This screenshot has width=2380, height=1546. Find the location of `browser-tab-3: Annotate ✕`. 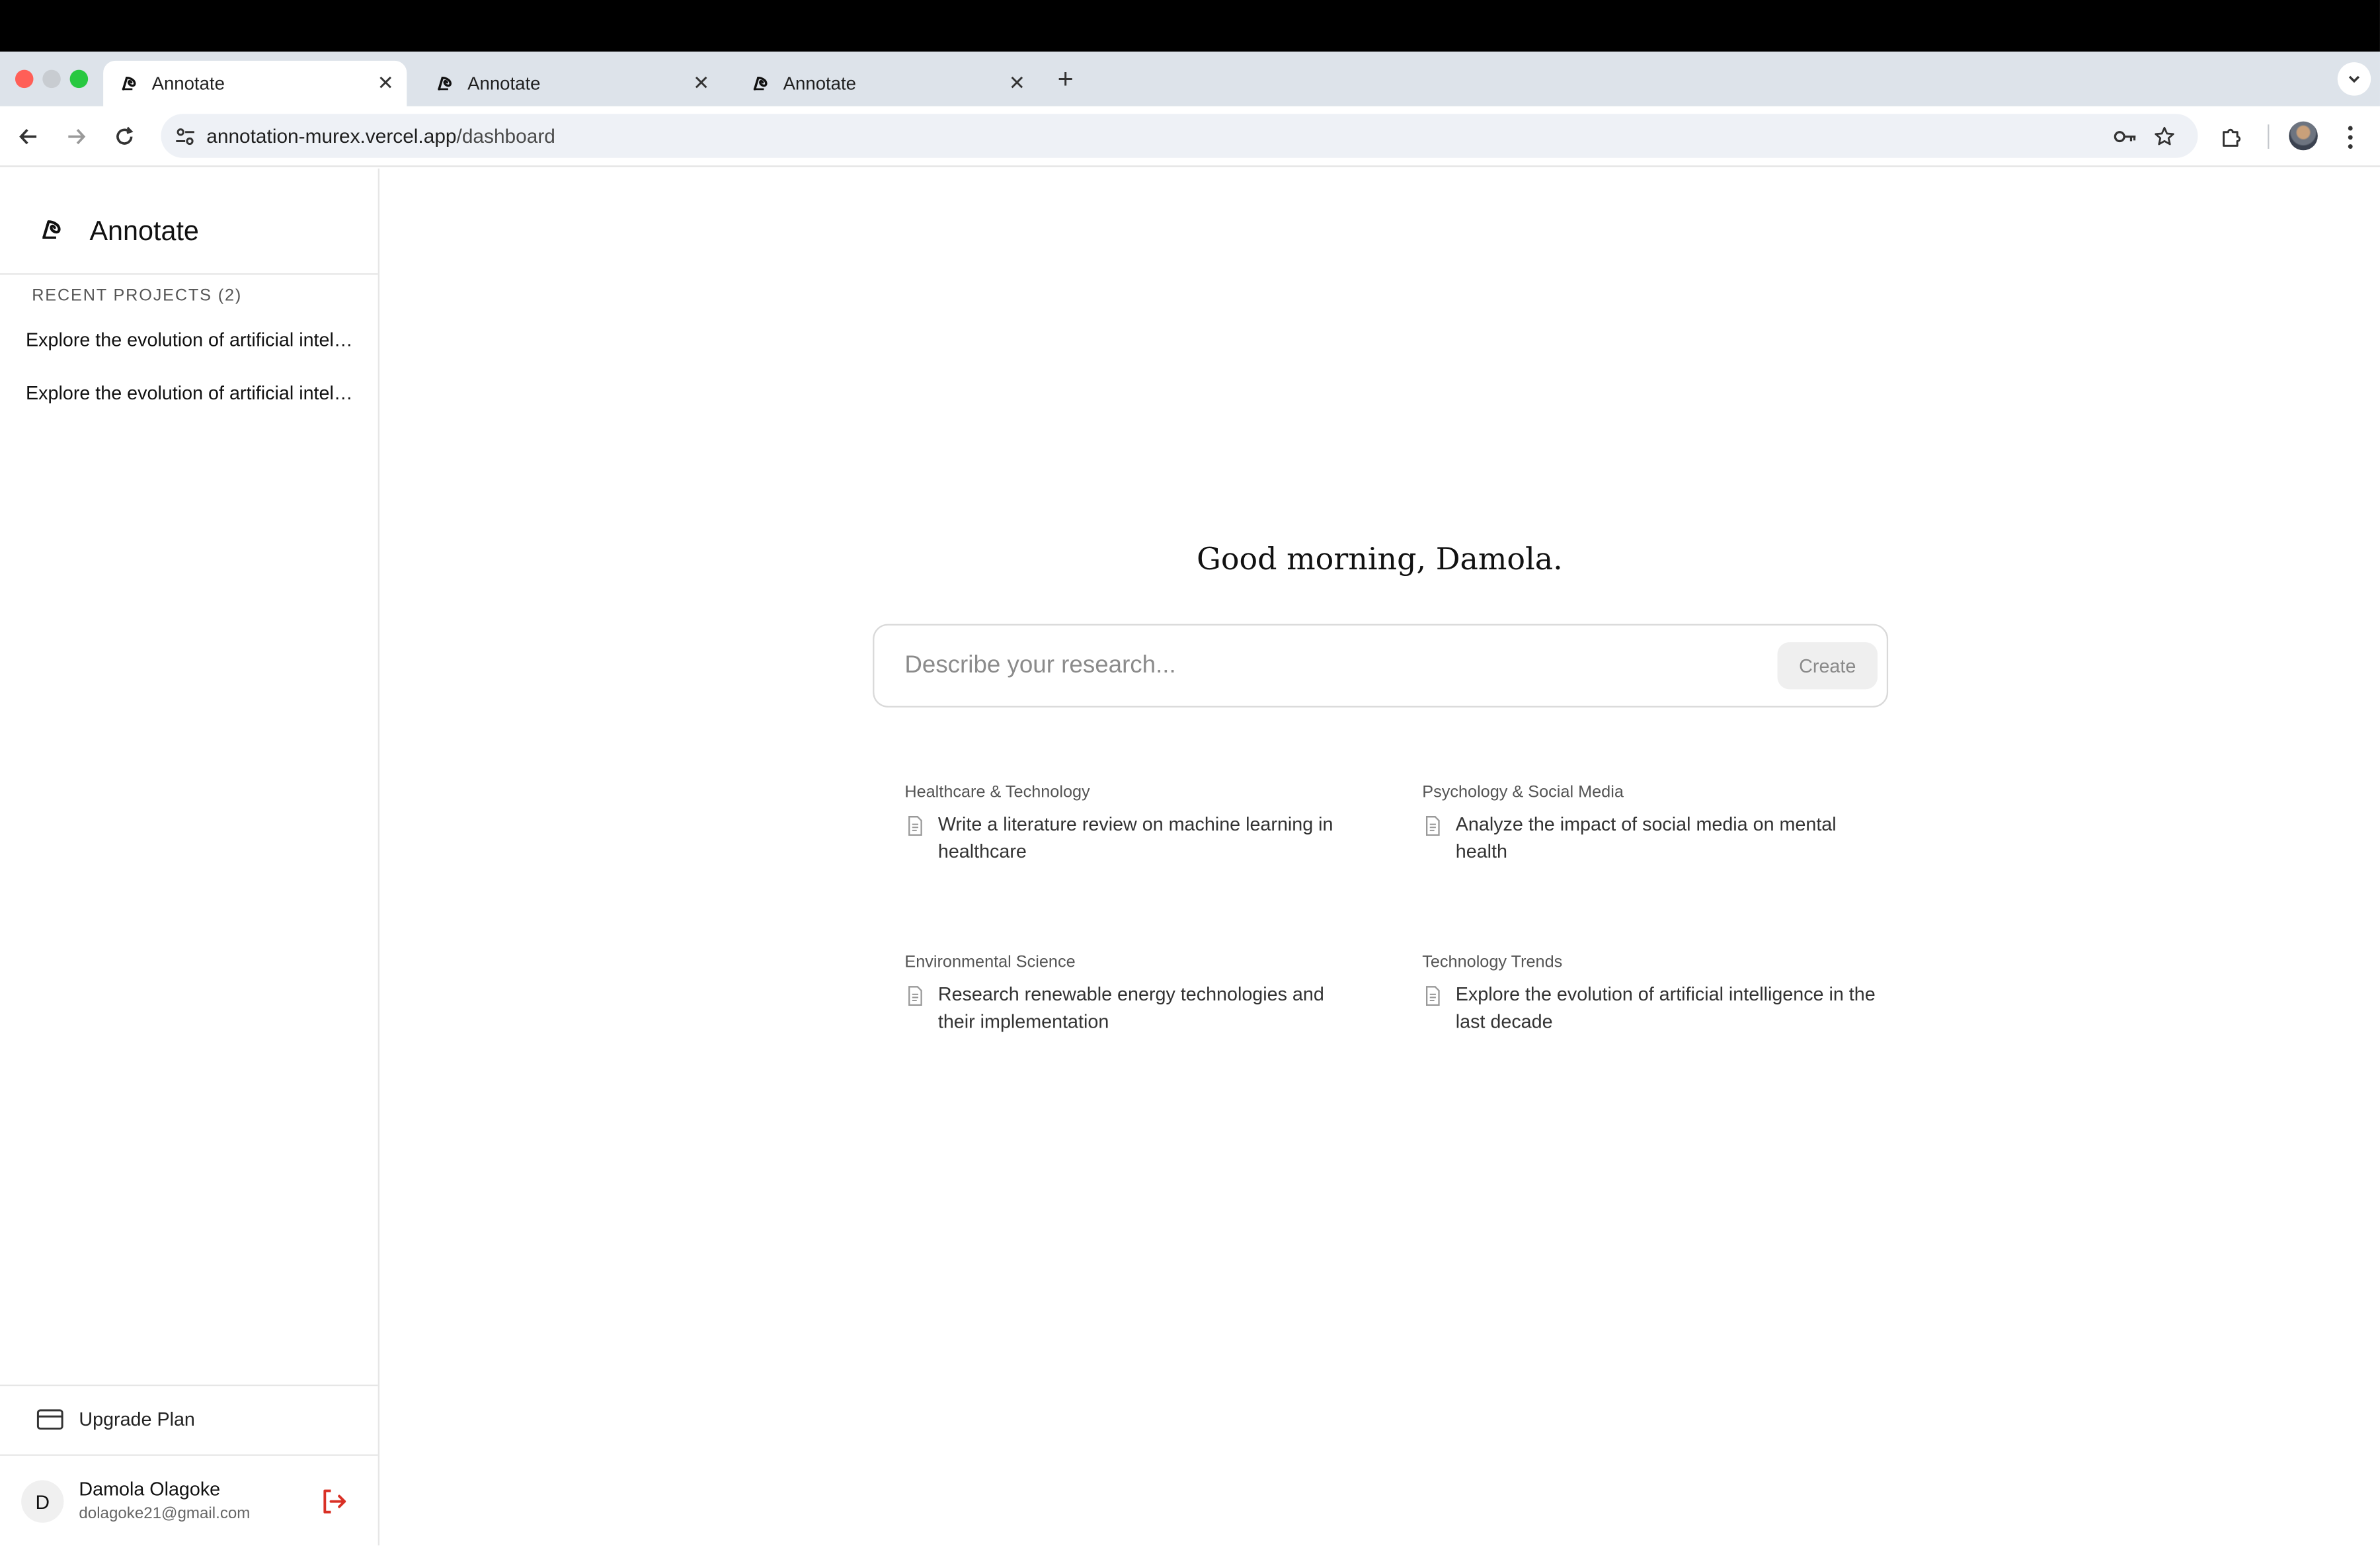

browser-tab-3: Annotate ✕ is located at coordinates (886, 83).